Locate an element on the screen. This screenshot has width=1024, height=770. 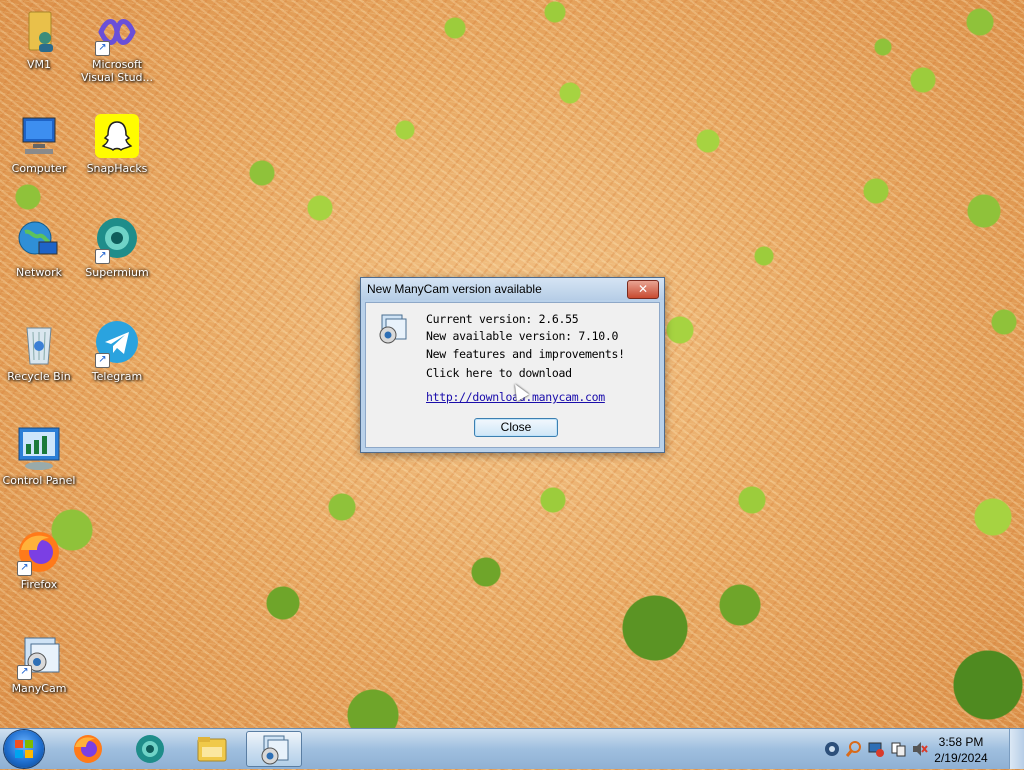
magnifier-icon is located at coordinates (853, 749).